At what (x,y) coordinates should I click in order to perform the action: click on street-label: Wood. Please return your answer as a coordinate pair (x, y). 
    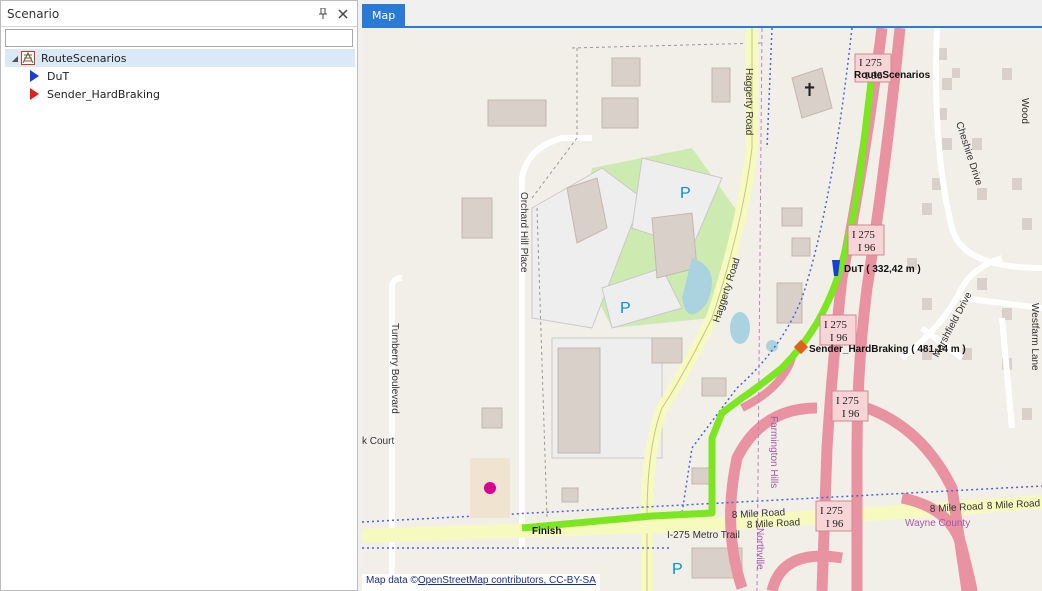
    Looking at the image, I should click on (1024, 111).